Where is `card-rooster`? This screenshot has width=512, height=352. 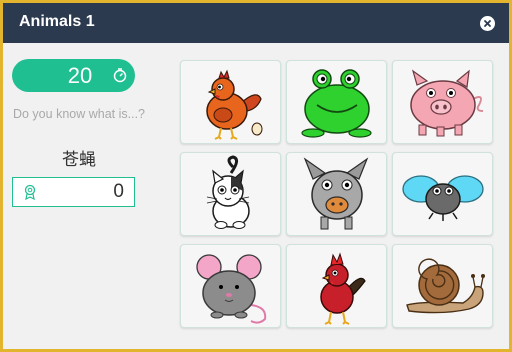 card-rooster is located at coordinates (336, 286).